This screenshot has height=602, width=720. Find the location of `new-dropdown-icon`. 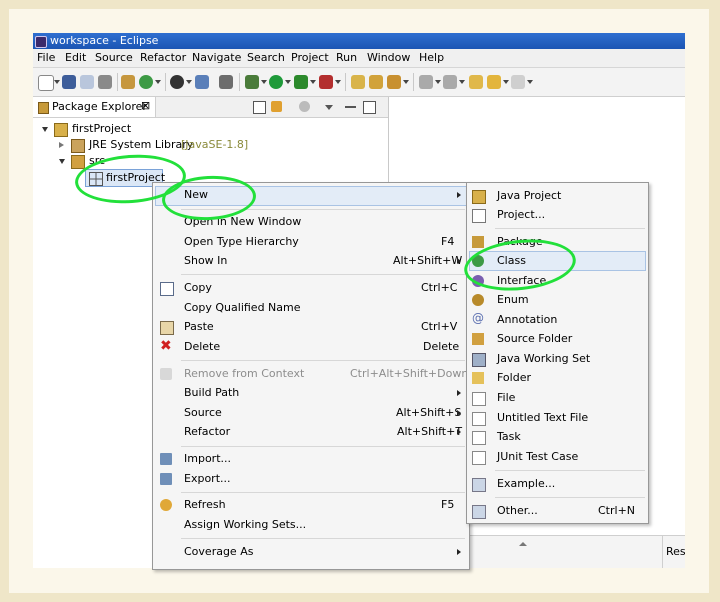

new-dropdown-icon is located at coordinates (57, 82).